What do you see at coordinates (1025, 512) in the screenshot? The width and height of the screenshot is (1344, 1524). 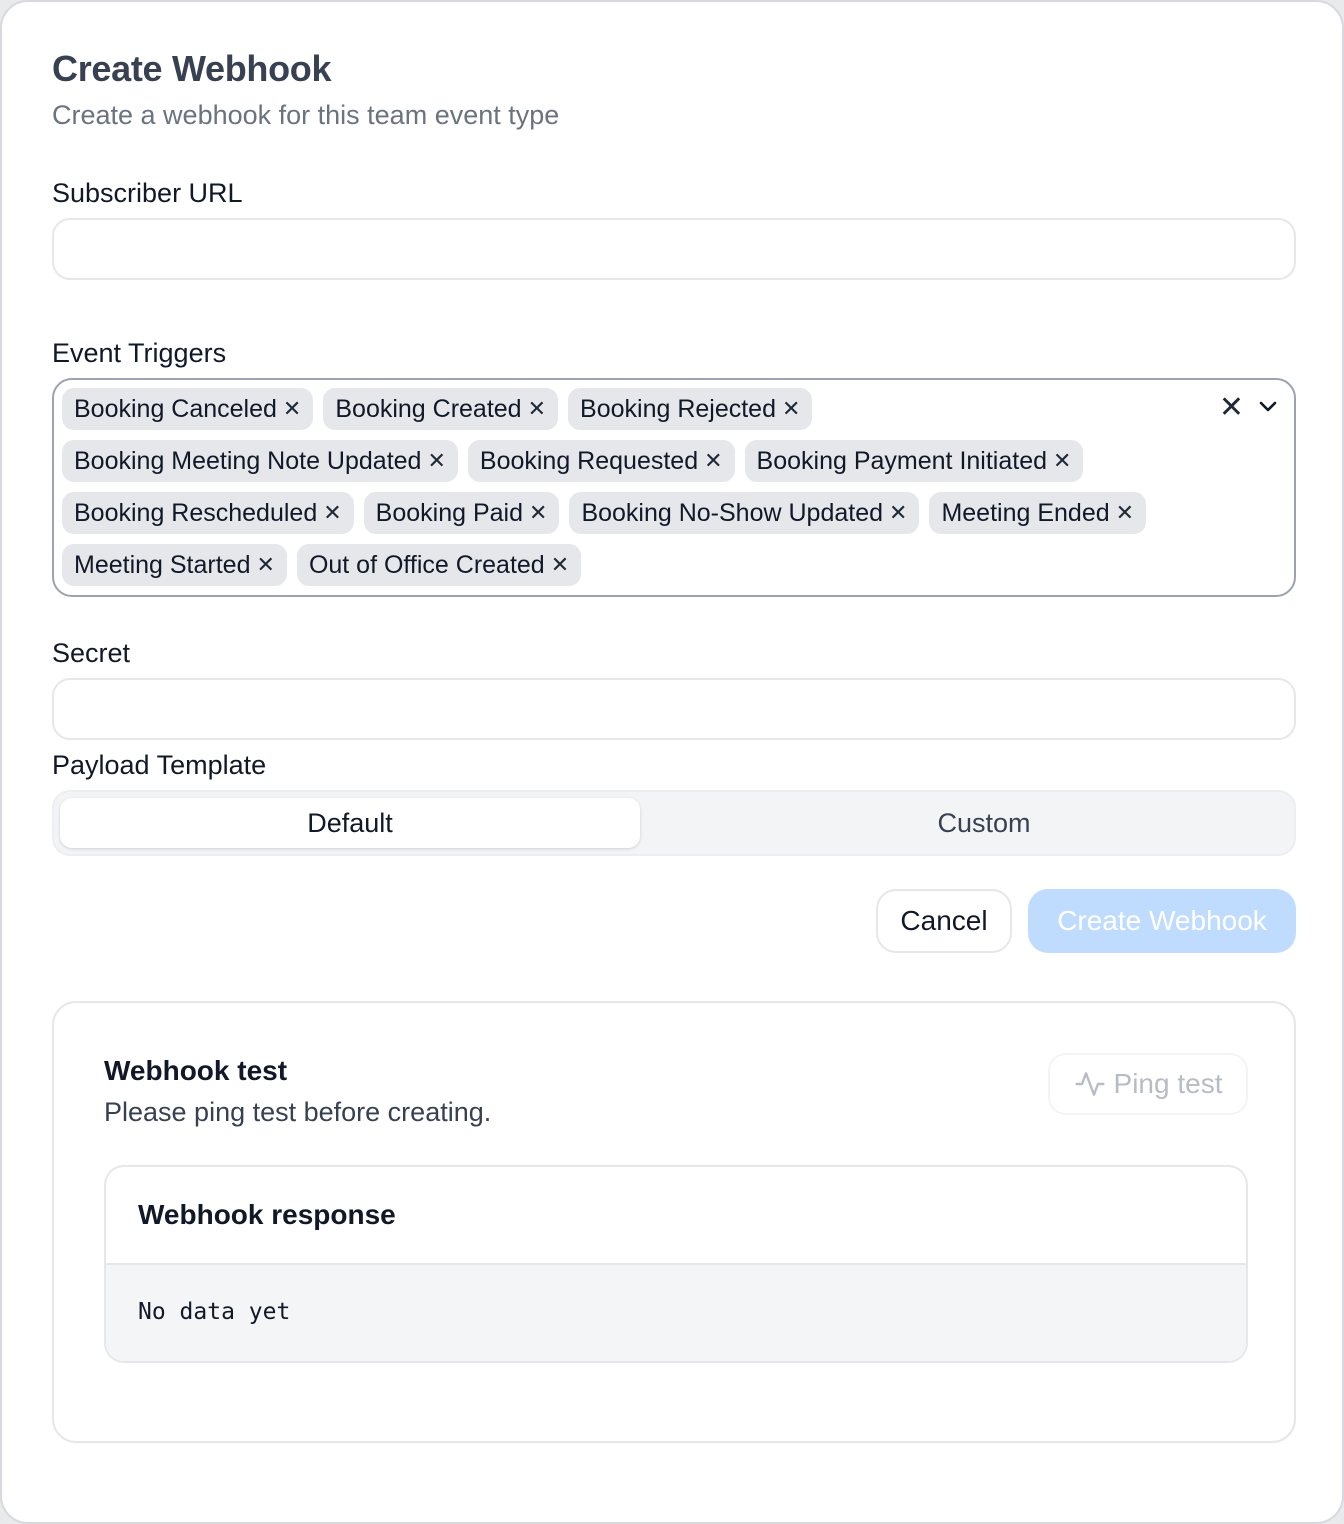 I see `event-trigger-chip-label: Meeting Ended` at bounding box center [1025, 512].